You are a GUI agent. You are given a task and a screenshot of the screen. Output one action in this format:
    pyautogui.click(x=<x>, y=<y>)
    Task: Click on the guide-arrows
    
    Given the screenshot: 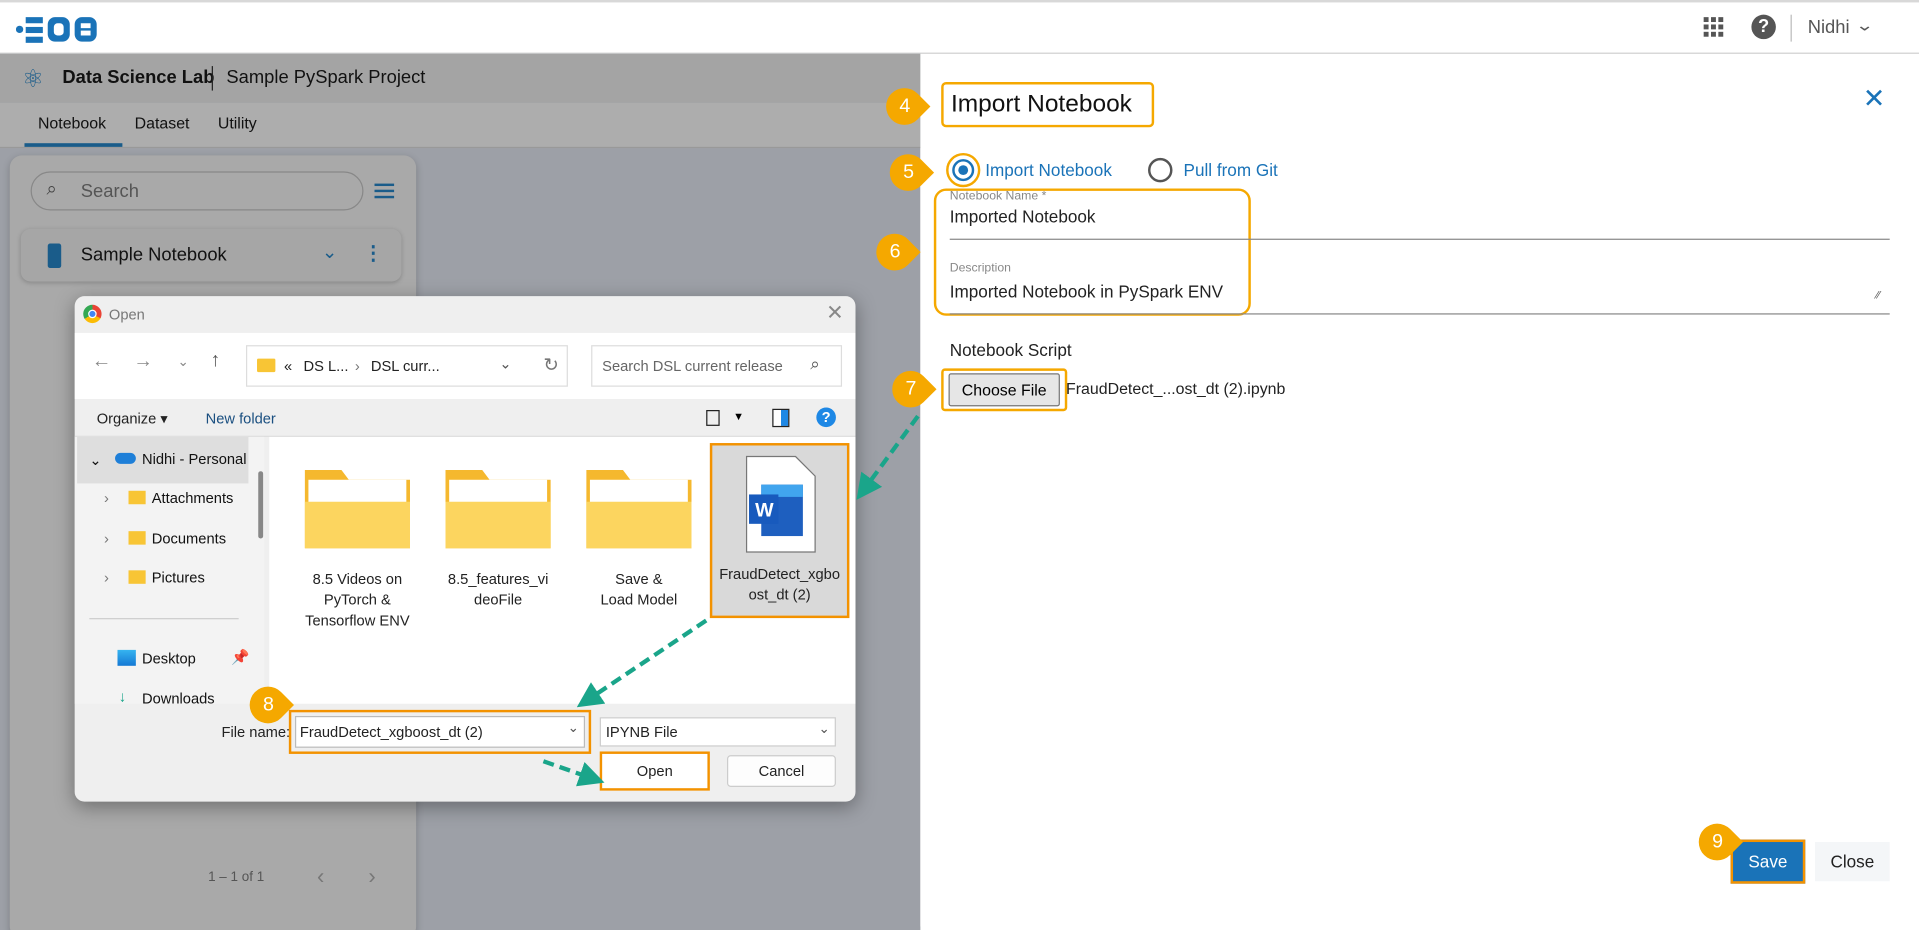 What is the action you would take?
    pyautogui.click(x=731, y=600)
    